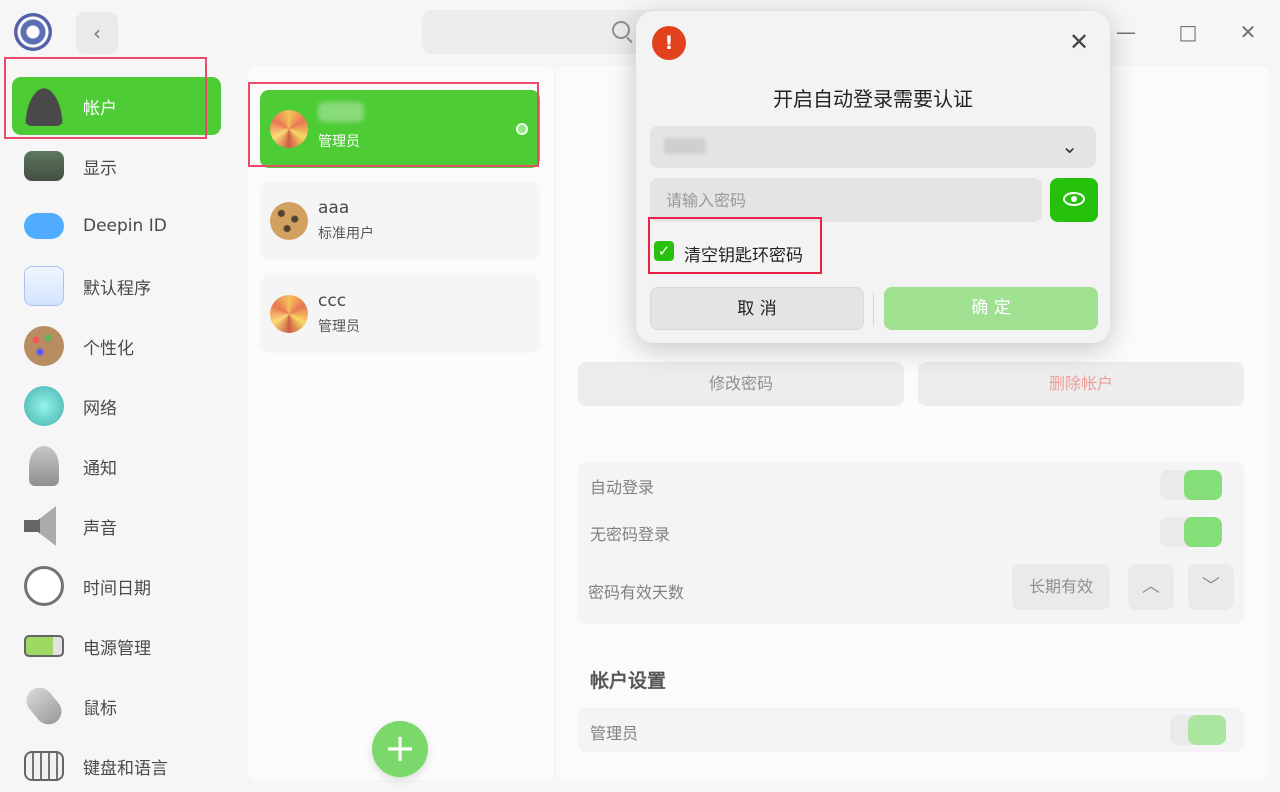 The image size is (1280, 792). I want to click on show-password-button, so click(1074, 200).